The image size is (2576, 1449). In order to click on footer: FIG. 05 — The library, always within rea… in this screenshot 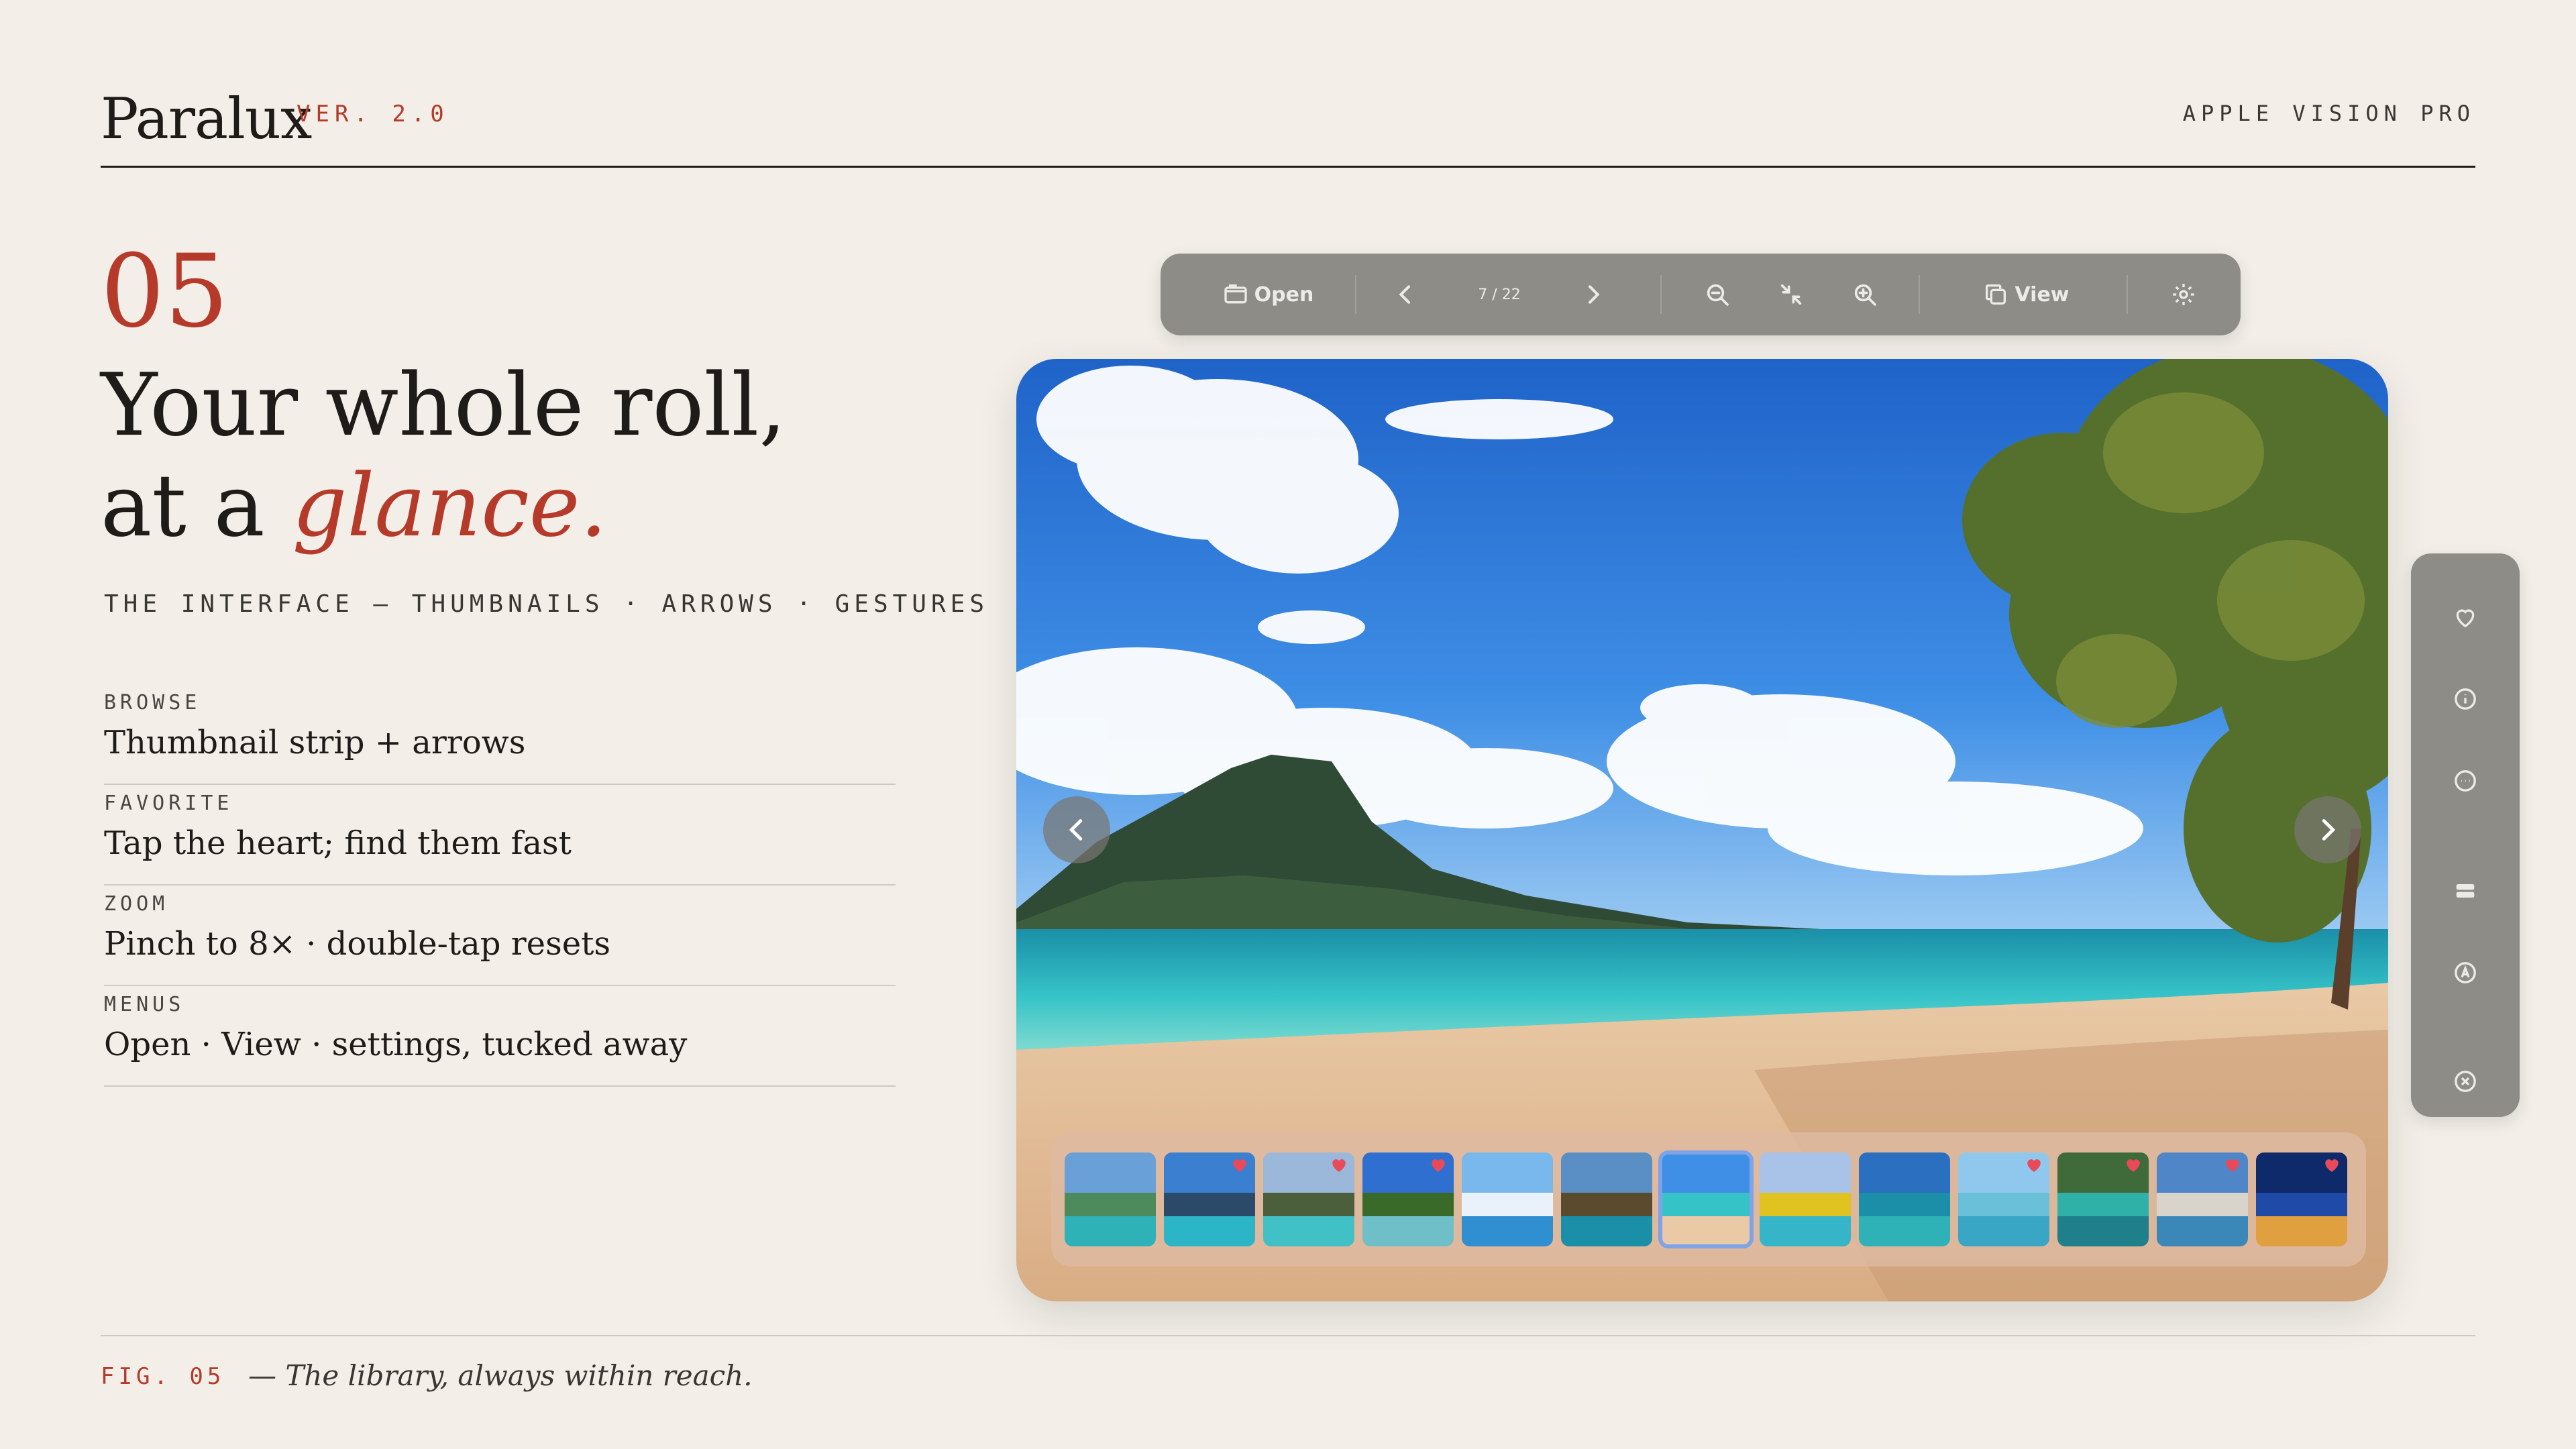, I will do `click(1288, 1363)`.